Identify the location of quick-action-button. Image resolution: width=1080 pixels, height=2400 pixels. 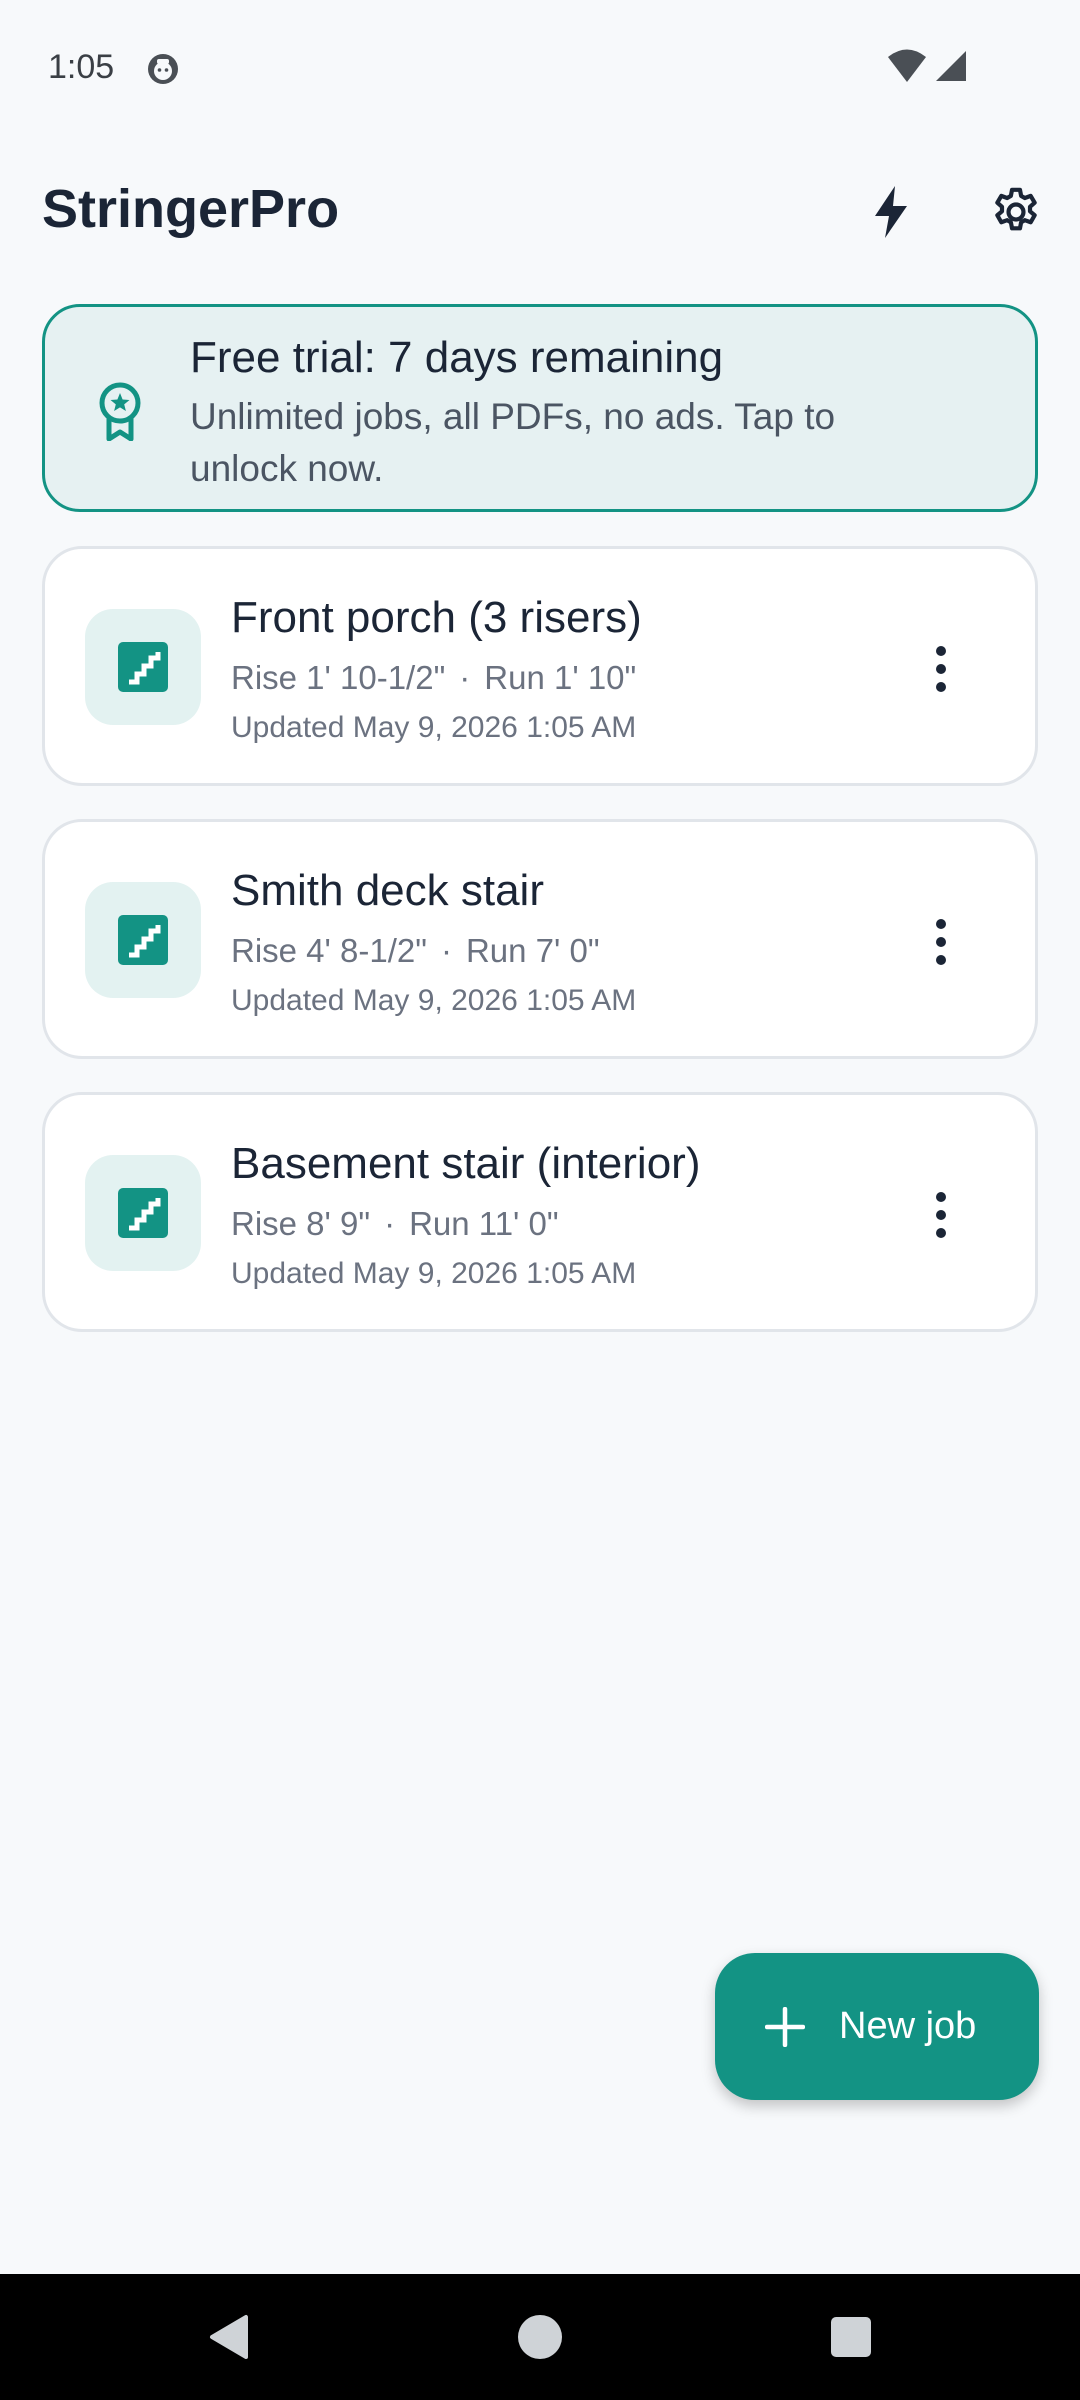
(891, 212).